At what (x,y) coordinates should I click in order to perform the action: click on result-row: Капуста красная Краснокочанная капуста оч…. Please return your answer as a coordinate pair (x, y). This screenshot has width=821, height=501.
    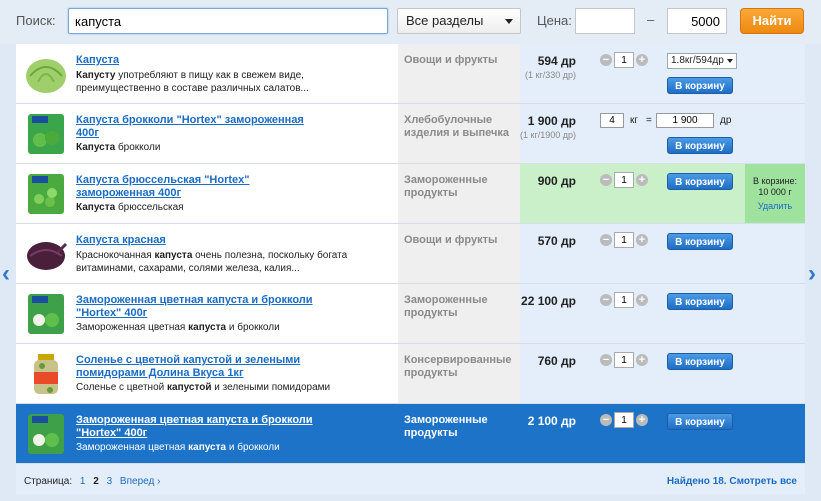
    Looking at the image, I should click on (410, 254).